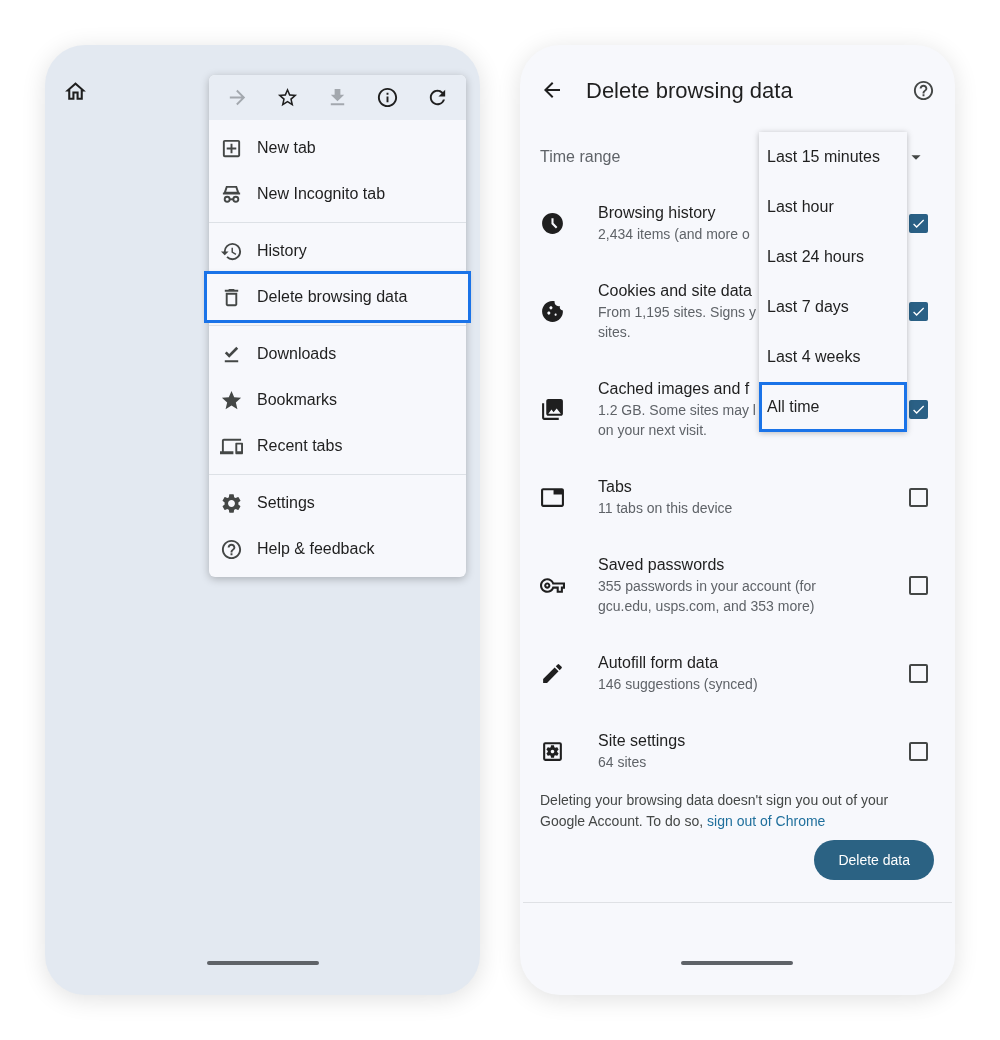  I want to click on menu-item: Recent tabs, so click(337, 446).